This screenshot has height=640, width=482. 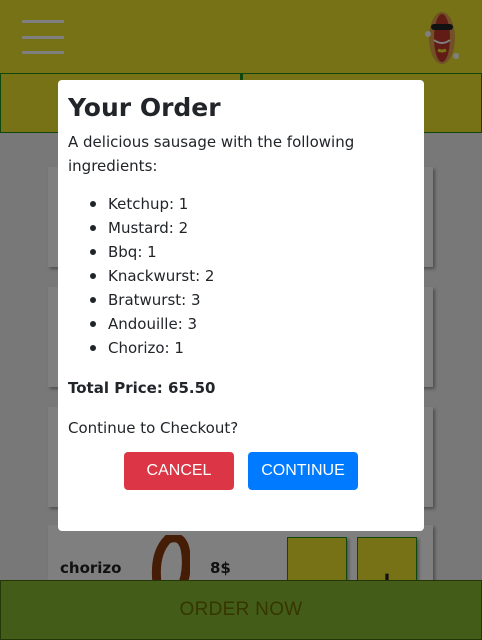 I want to click on checkout-question: Continue to Checkout?, so click(x=153, y=428).